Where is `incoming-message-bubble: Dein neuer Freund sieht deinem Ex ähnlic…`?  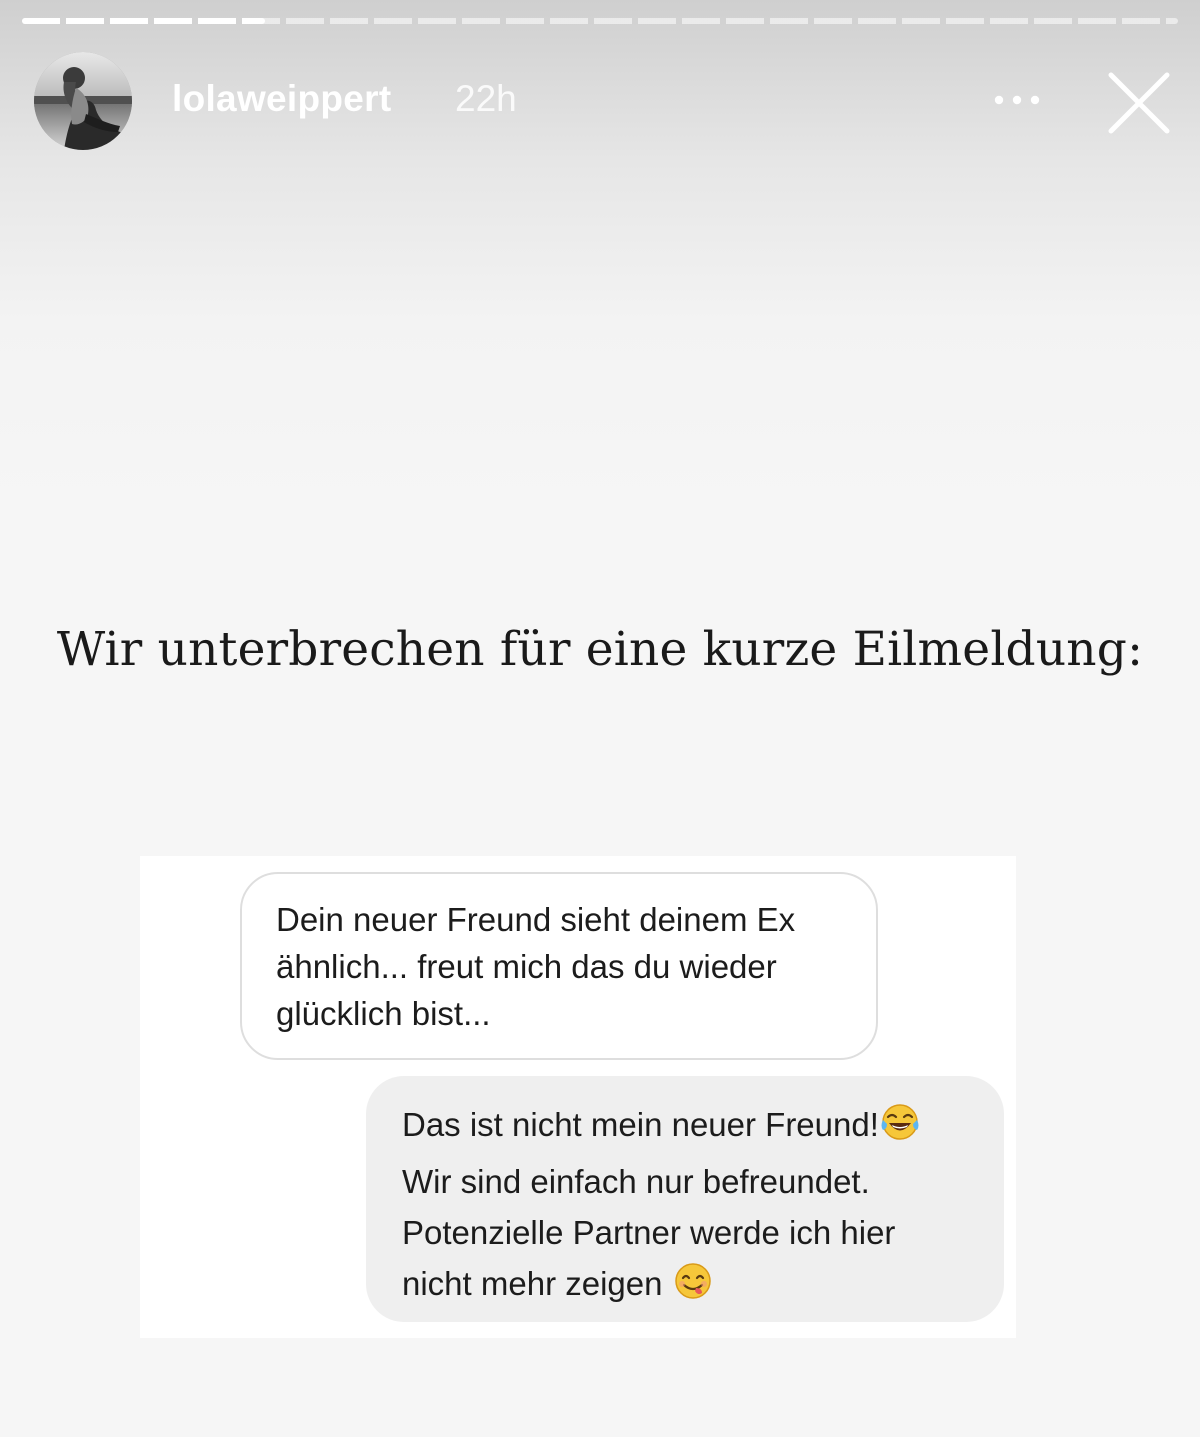
incoming-message-bubble: Dein neuer Freund sieht deinem Ex ähnlic… is located at coordinates (559, 966).